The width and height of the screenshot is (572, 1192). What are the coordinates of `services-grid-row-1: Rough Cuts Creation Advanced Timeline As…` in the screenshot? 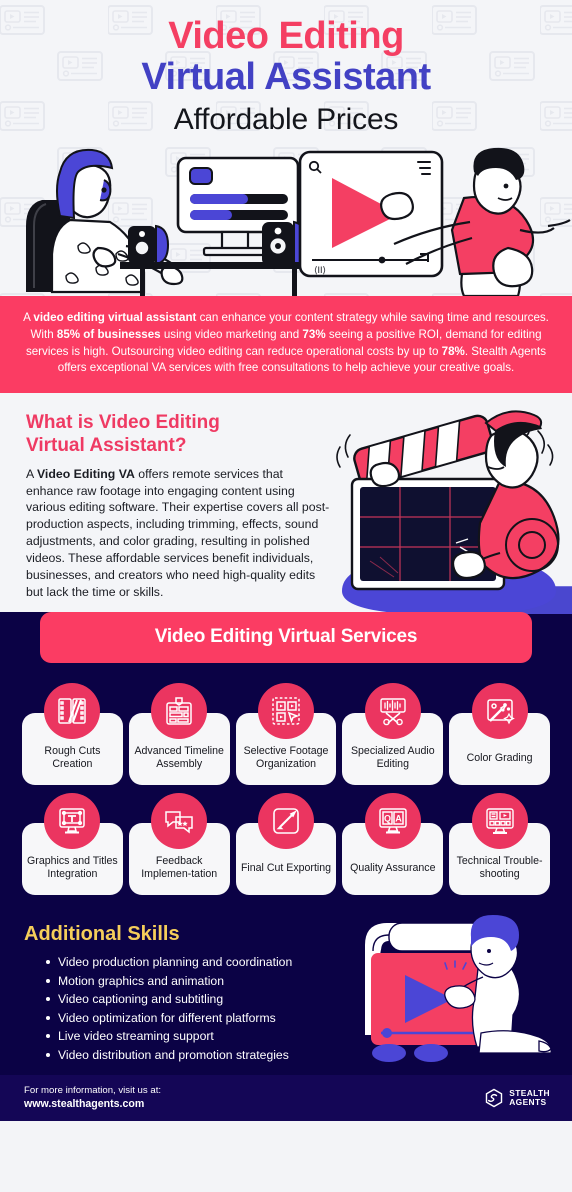 It's located at (286, 724).